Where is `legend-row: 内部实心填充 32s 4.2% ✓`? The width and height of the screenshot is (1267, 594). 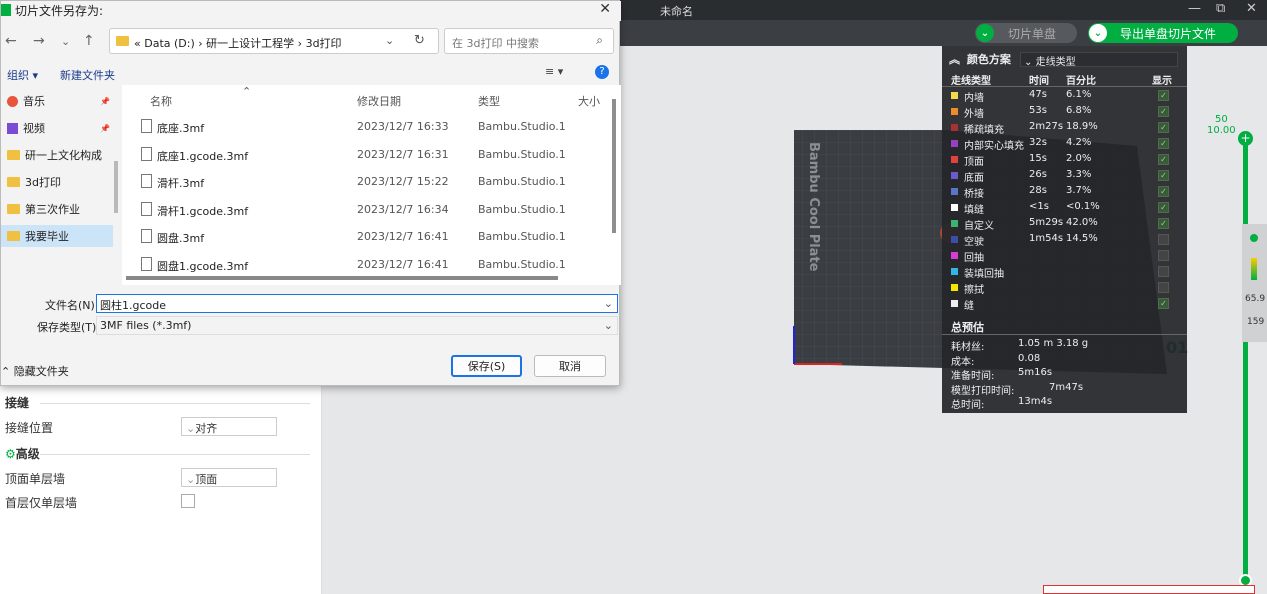
legend-row: 内部实心填充 32s 4.2% ✓ is located at coordinates (1064, 144).